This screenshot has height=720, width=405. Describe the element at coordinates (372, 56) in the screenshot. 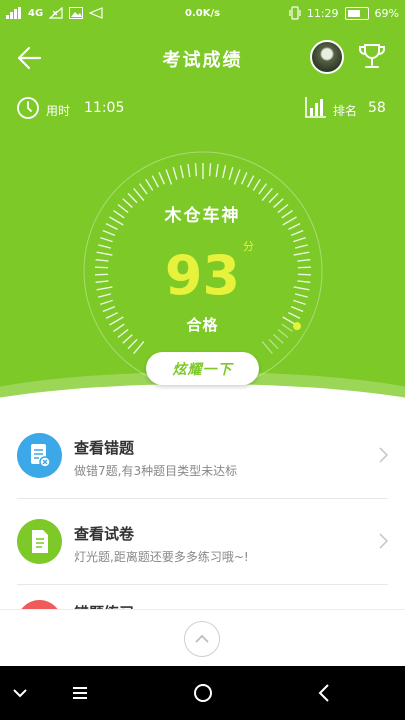

I see `trophy-icon` at that location.